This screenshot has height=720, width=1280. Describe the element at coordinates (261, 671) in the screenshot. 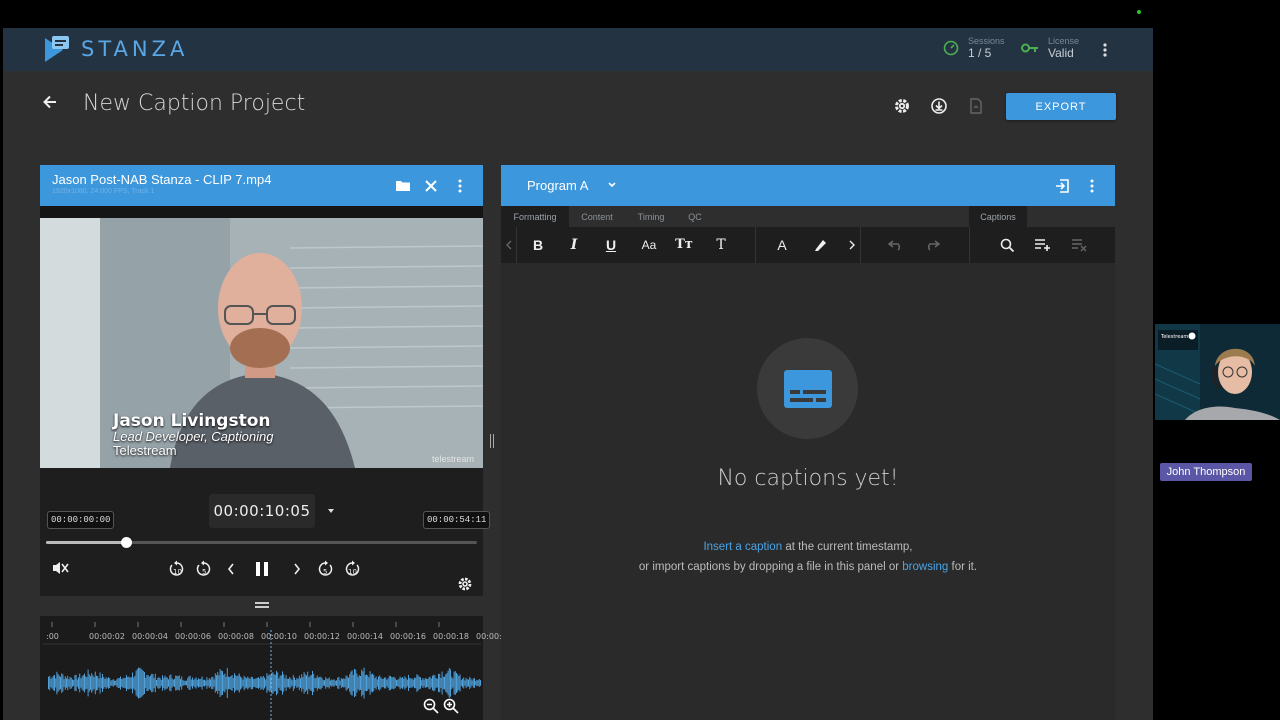

I see `waveform-graphic` at that location.